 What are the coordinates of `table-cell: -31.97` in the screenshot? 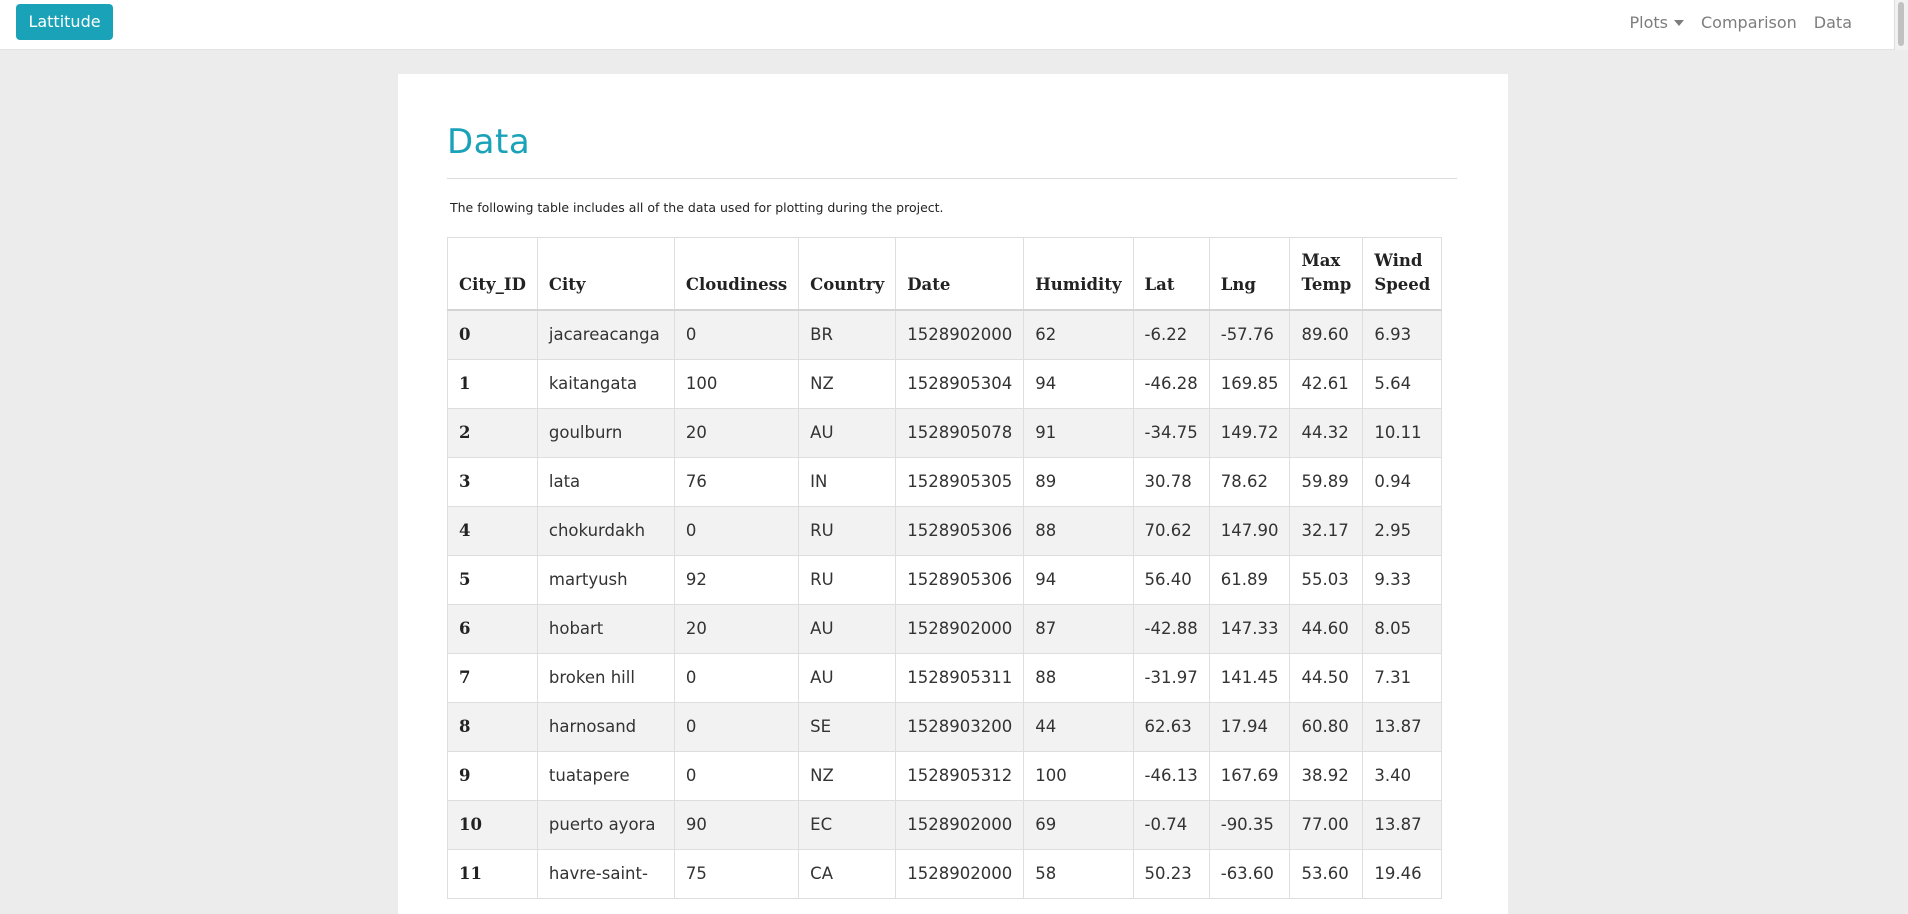 It's located at (1171, 677).